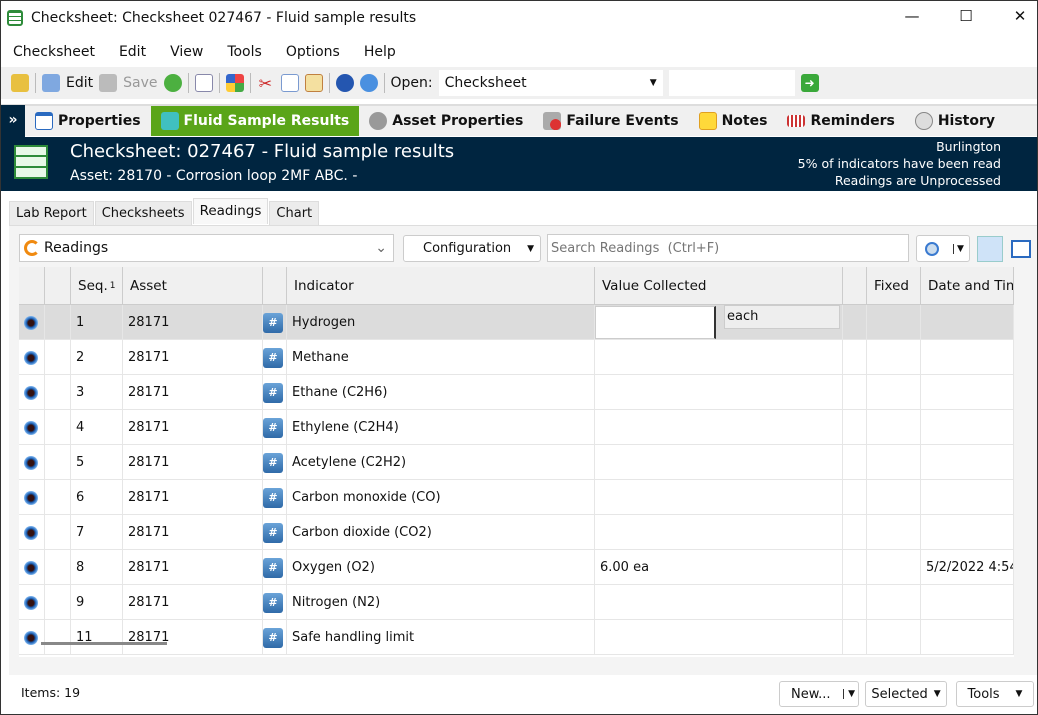 This screenshot has height=715, width=1038. What do you see at coordinates (169, 121) in the screenshot?
I see `flask-icon` at bounding box center [169, 121].